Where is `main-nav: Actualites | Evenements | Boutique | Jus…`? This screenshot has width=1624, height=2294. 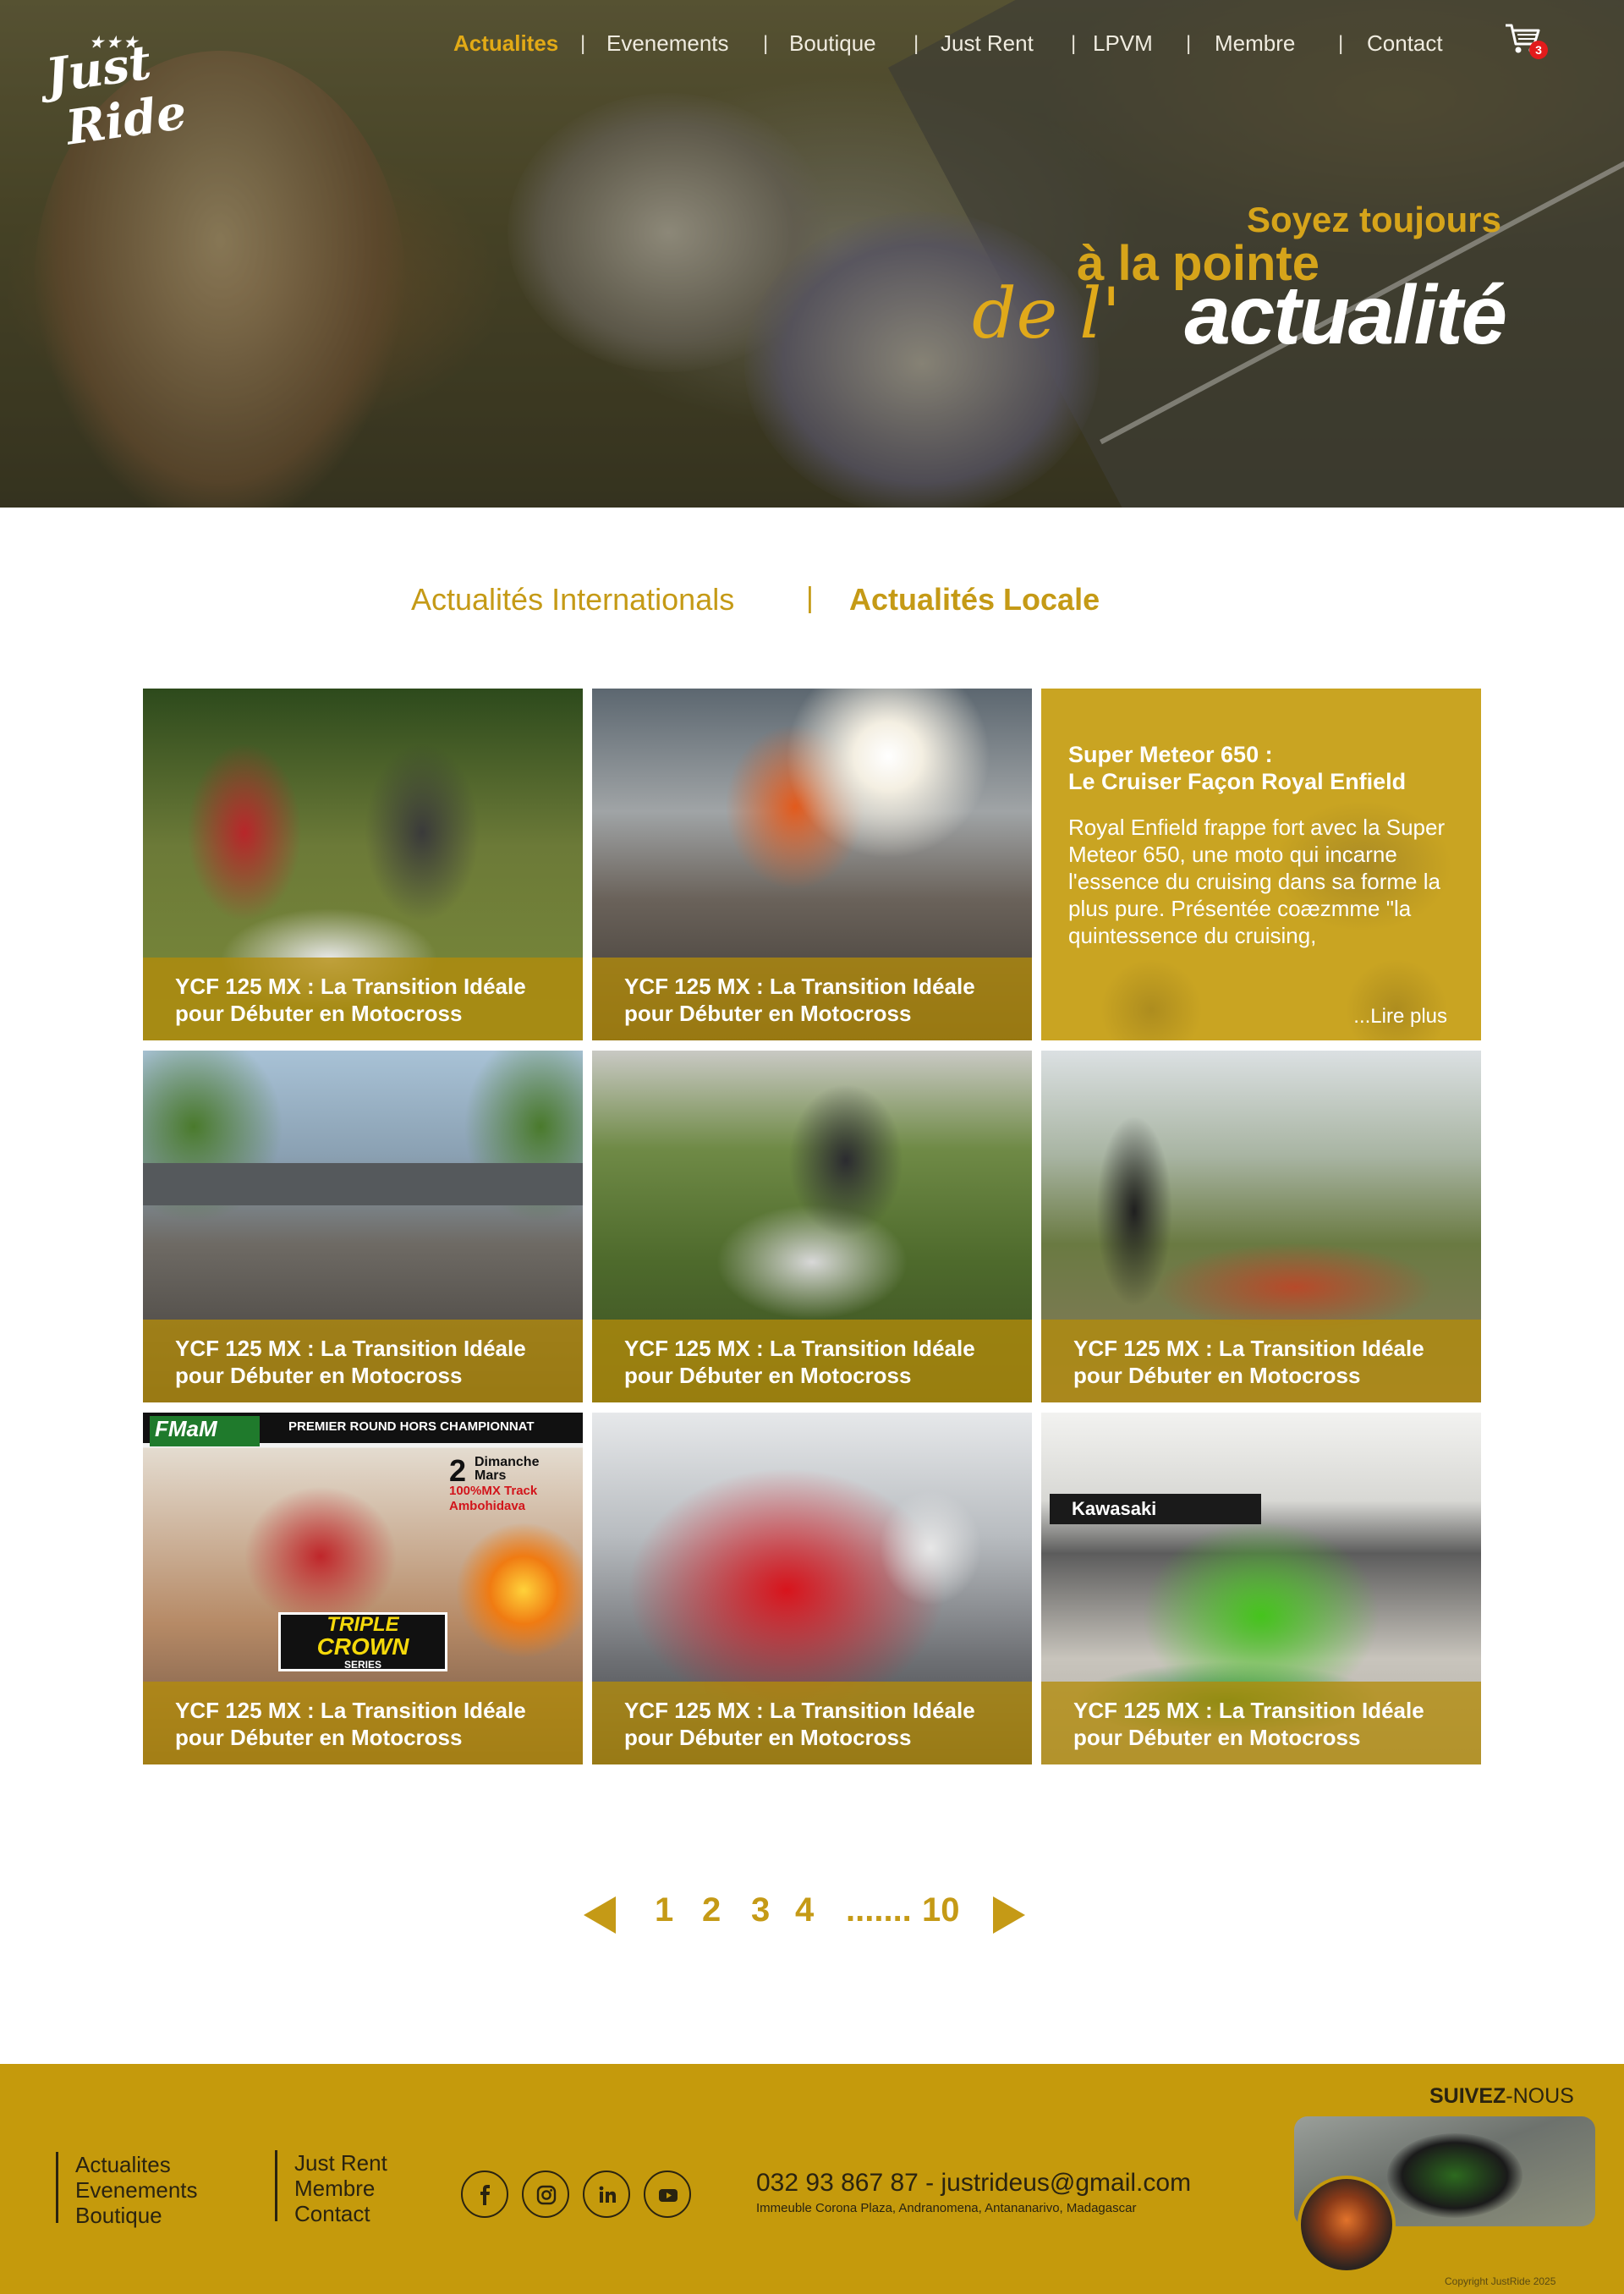
main-nav: Actualites | Evenements | Boutique | Jus… is located at coordinates (812, 45).